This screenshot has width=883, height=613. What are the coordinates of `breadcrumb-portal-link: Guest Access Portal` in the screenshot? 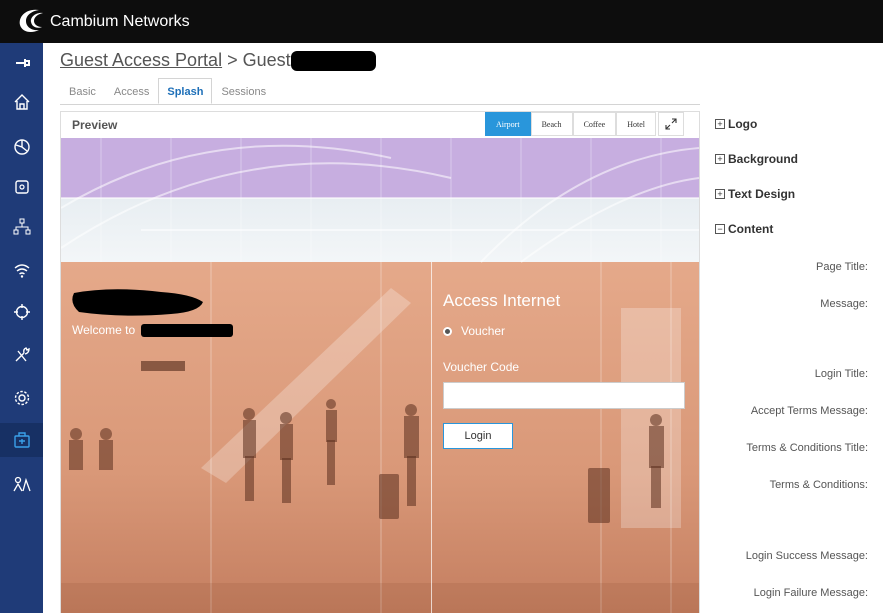 It's located at (141, 60).